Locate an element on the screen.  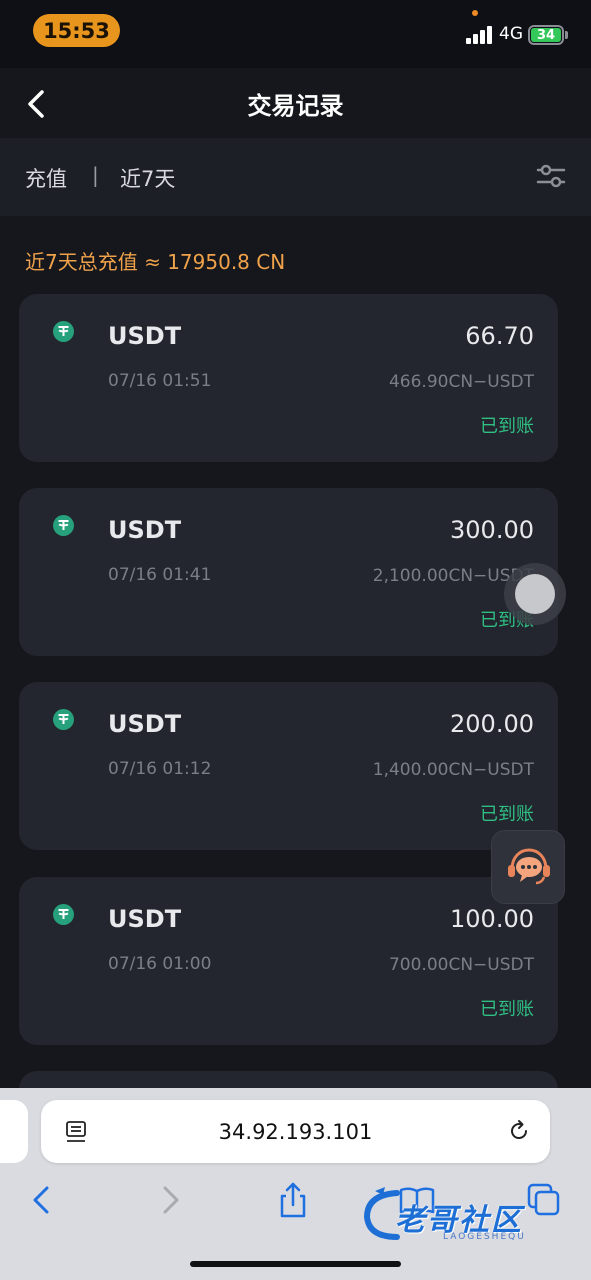
url-text: 34.92.193.101 is located at coordinates (295, 1132).